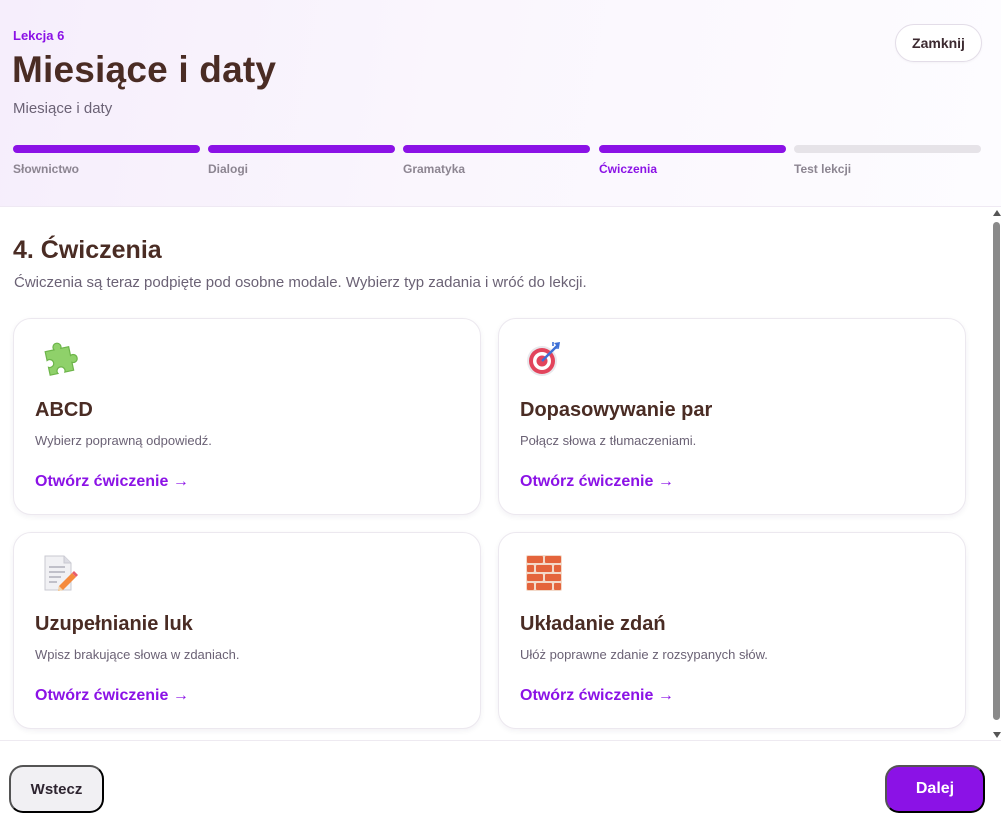 This screenshot has width=1001, height=819. Describe the element at coordinates (692, 160) in the screenshot. I see `step-cwiczenia: Ćwiczenia` at that location.